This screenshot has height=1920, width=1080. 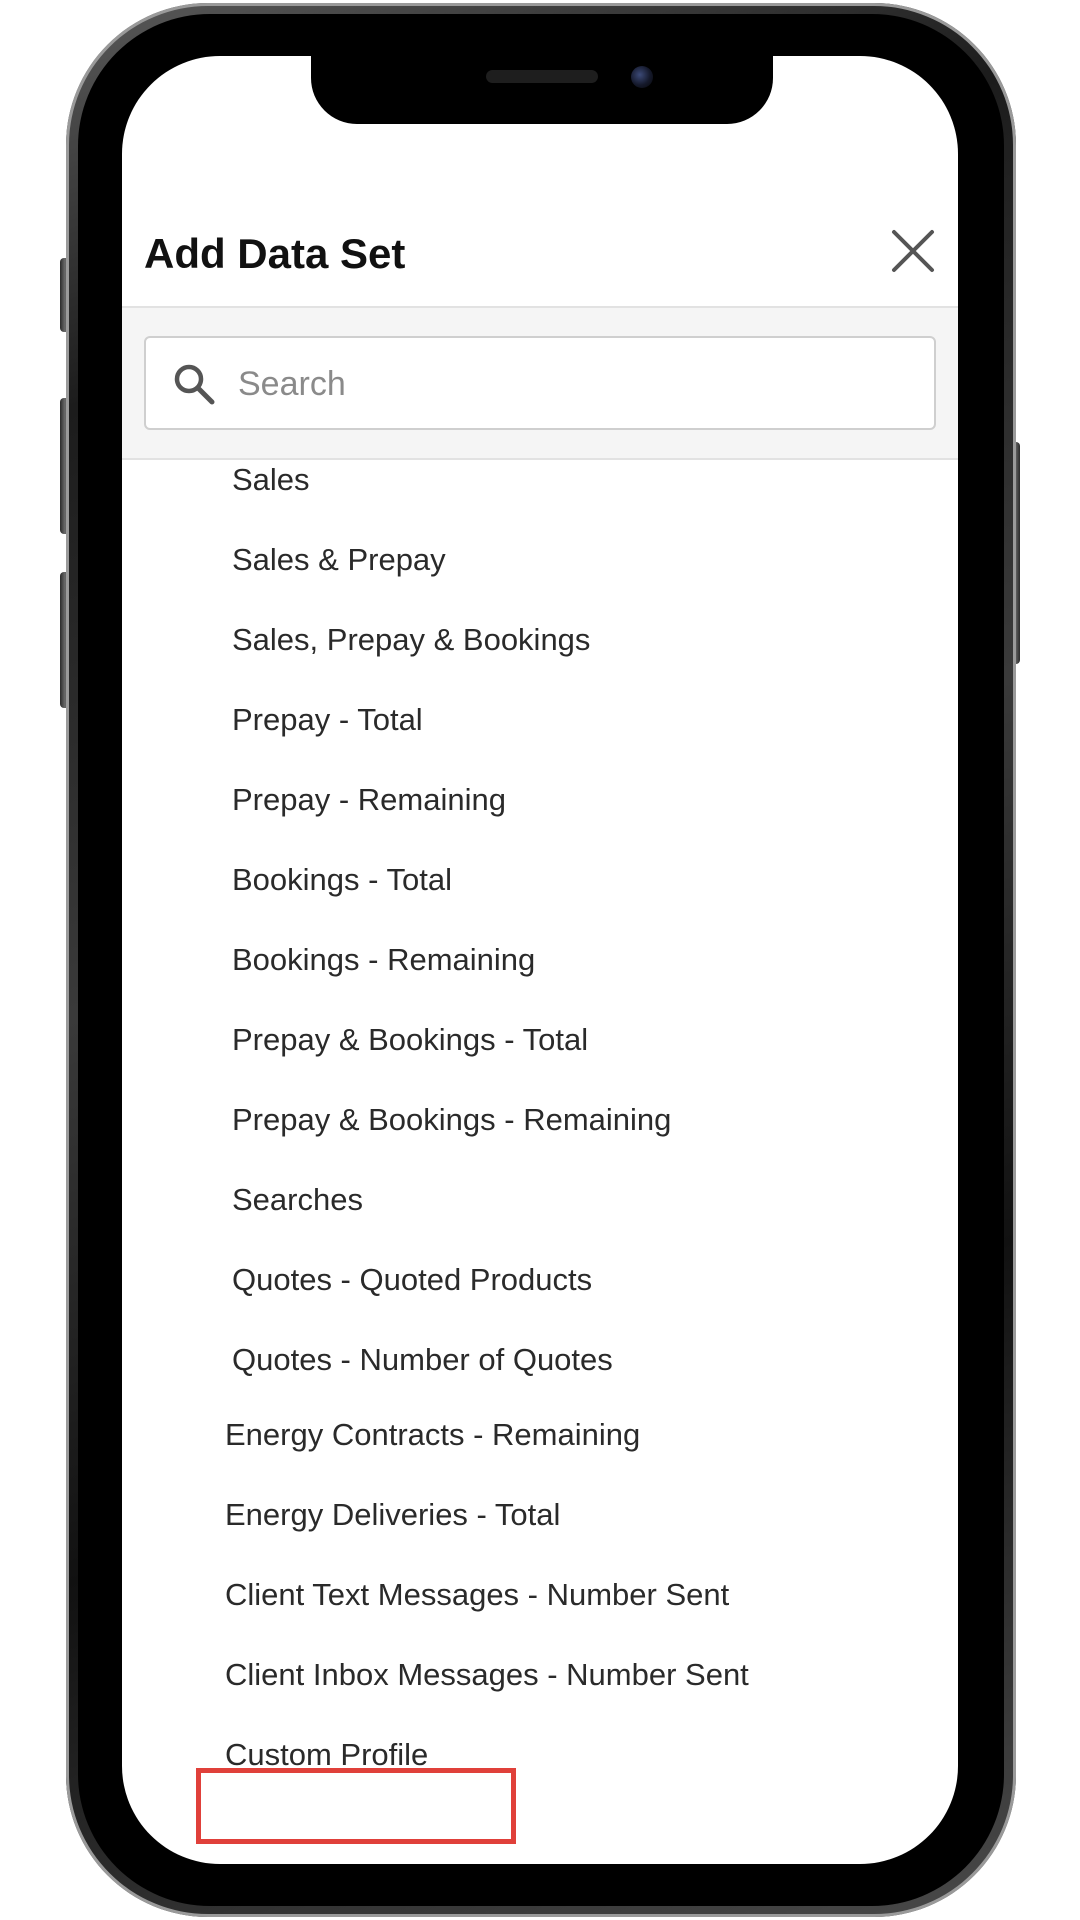 I want to click on dialog-header: Add Data Set, so click(x=540, y=256).